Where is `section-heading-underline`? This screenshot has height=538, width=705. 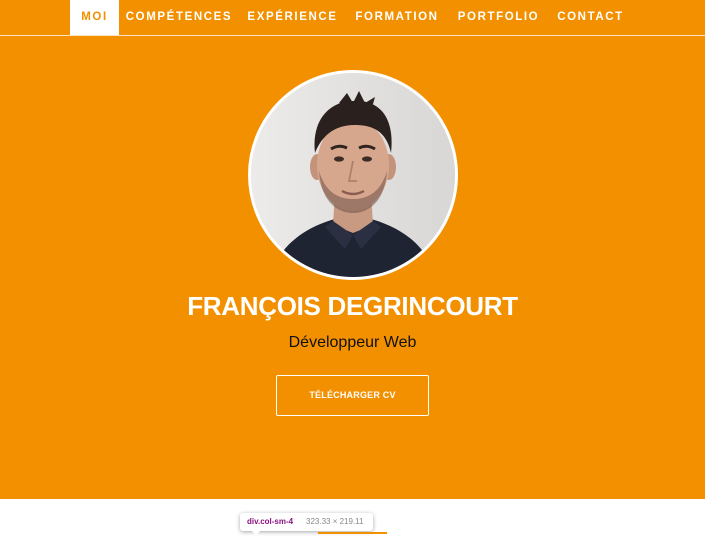
section-heading-underline is located at coordinates (352, 533).